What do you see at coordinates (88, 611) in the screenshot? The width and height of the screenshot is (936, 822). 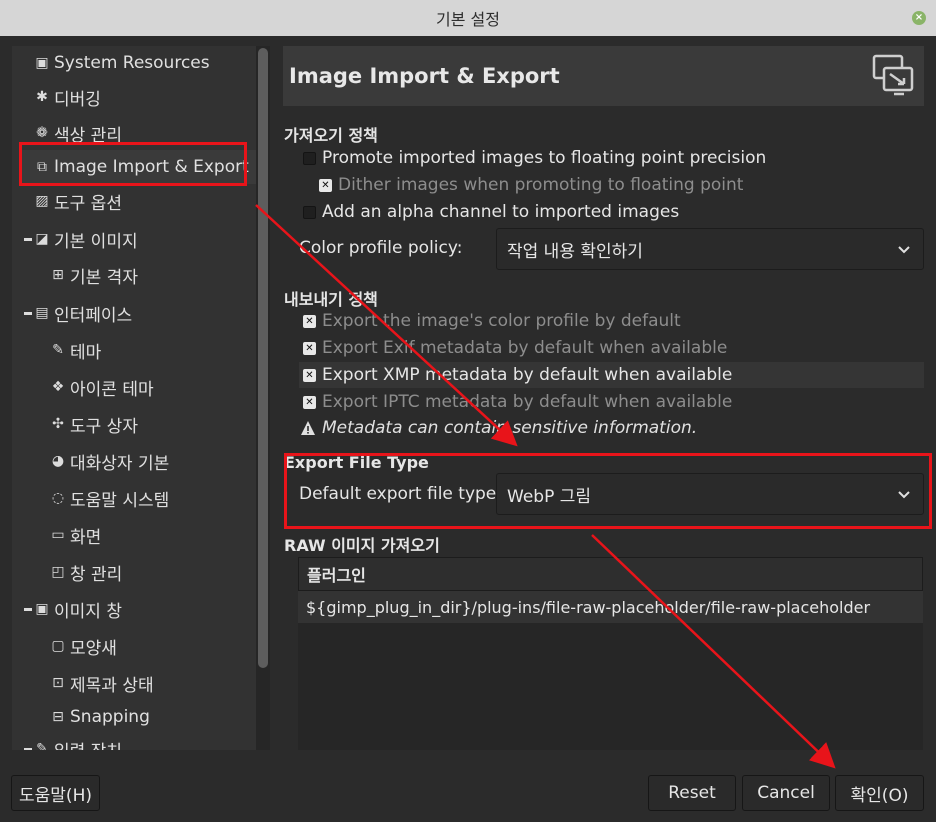 I see `sidebar-item-label: 이미지 창` at bounding box center [88, 611].